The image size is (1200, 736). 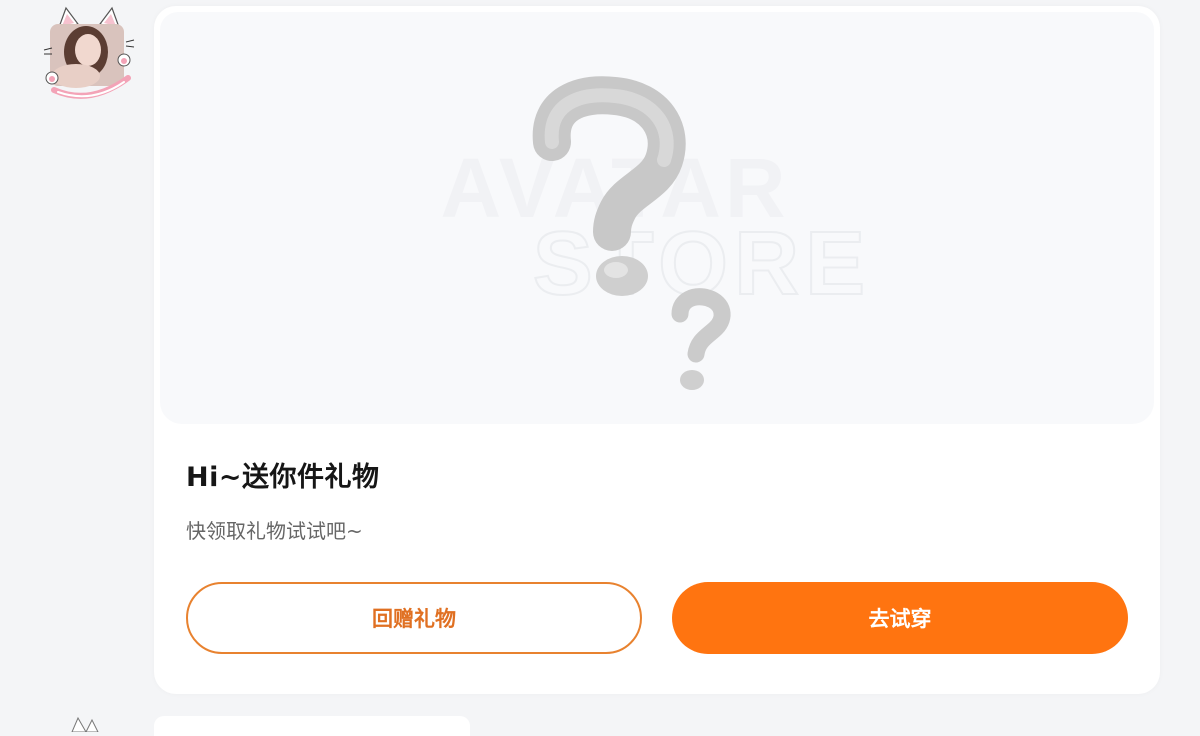 I want to click on message-title: Hi~送你件礼物, so click(x=283, y=477).